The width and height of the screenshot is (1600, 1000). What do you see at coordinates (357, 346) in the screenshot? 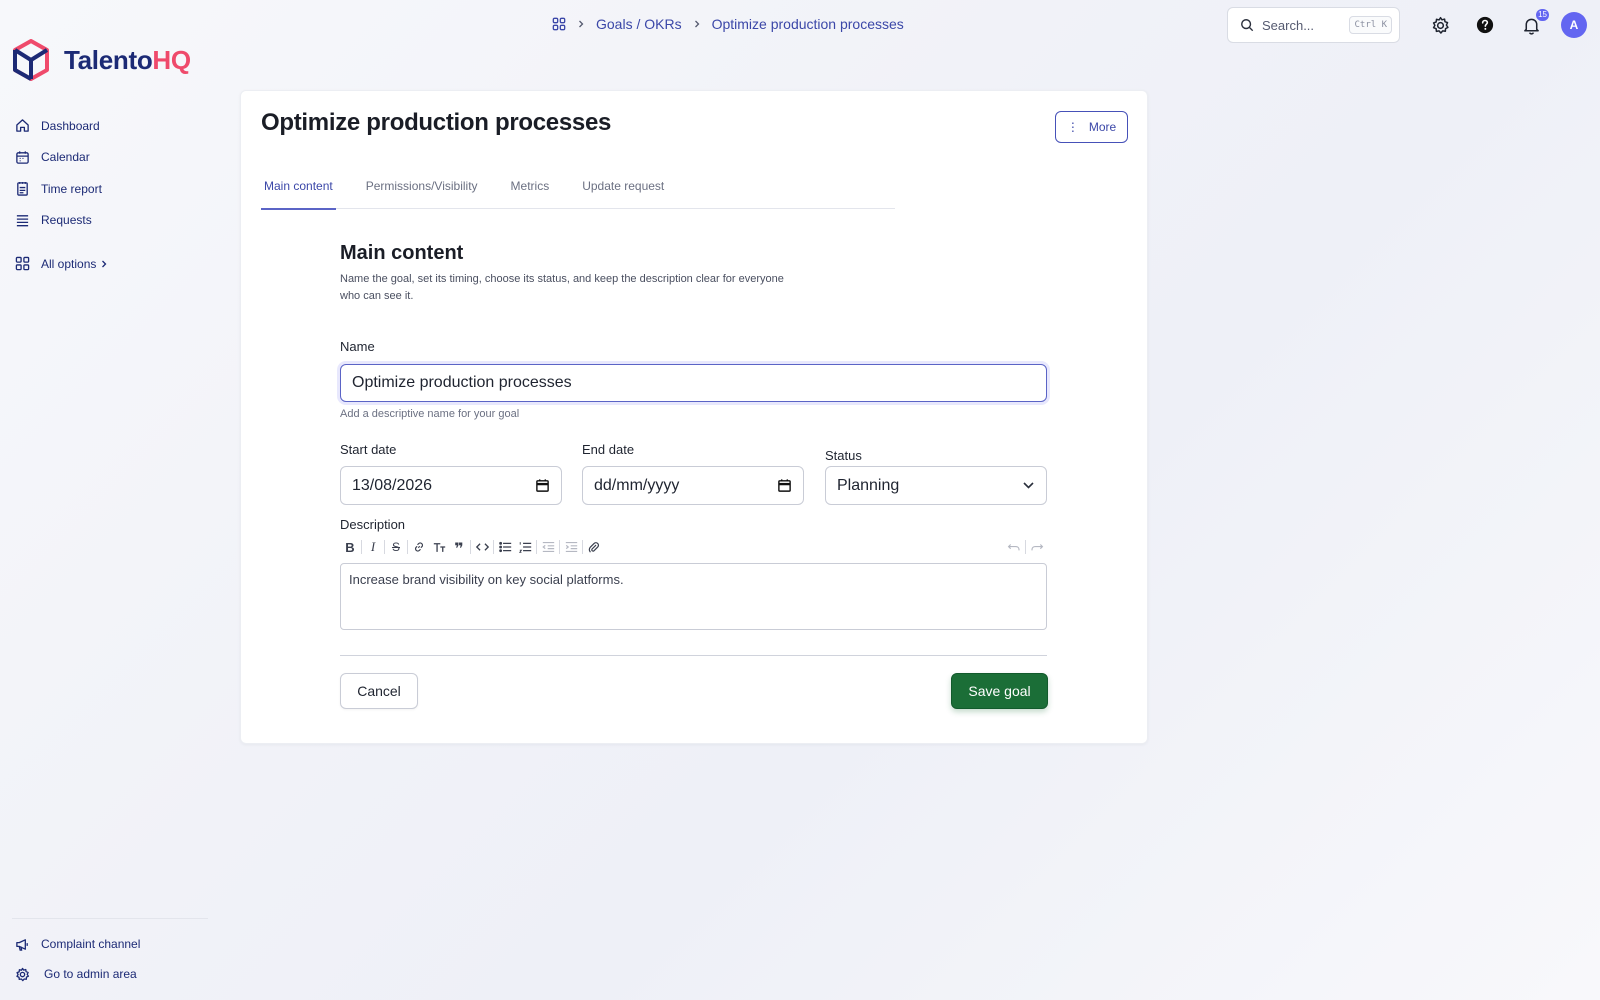
I see `name-label: Name` at bounding box center [357, 346].